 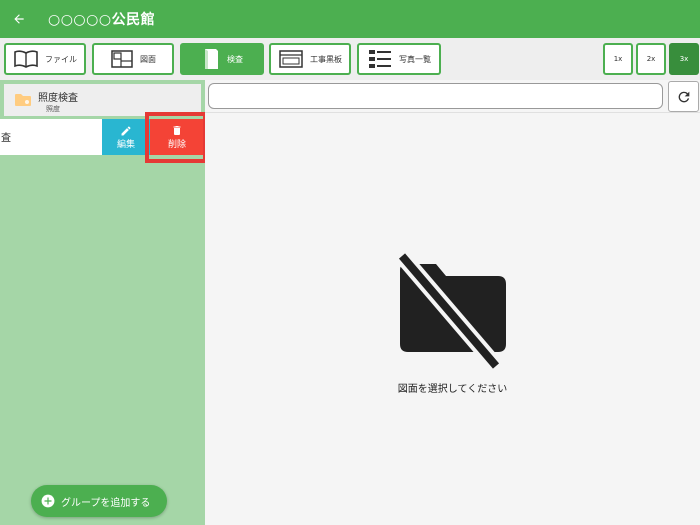 What do you see at coordinates (58, 98) in the screenshot?
I see `folder-title: 照度検査` at bounding box center [58, 98].